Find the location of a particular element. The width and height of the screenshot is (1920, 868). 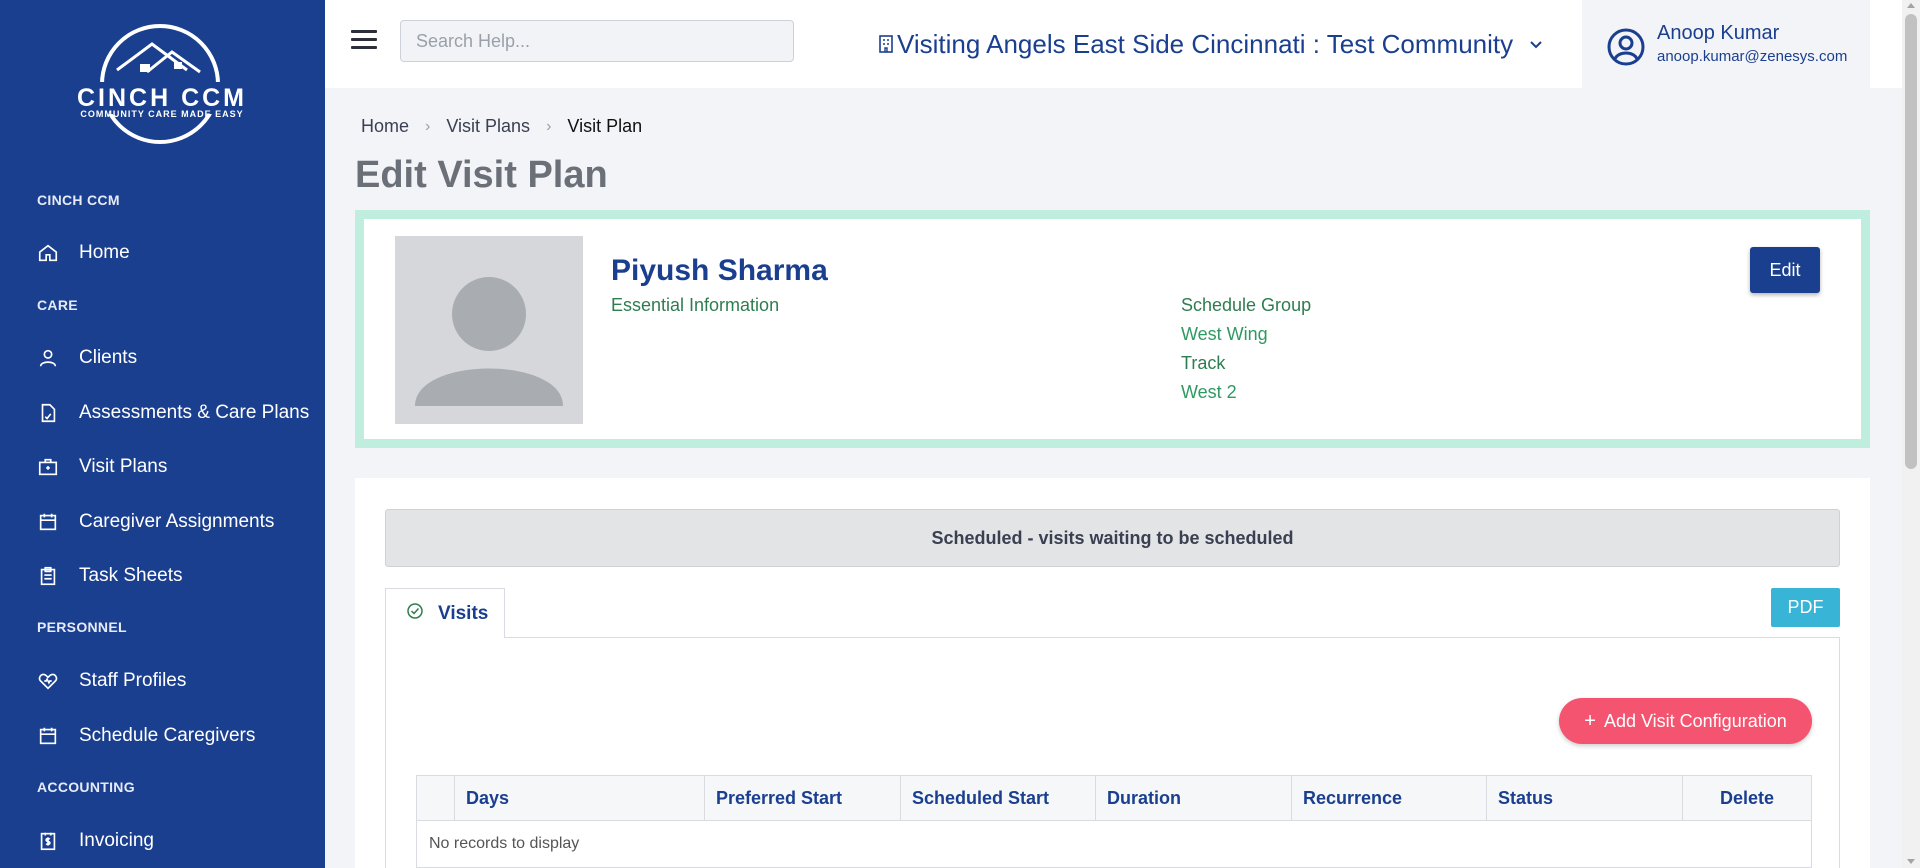

user-circle-icon is located at coordinates (1626, 47).